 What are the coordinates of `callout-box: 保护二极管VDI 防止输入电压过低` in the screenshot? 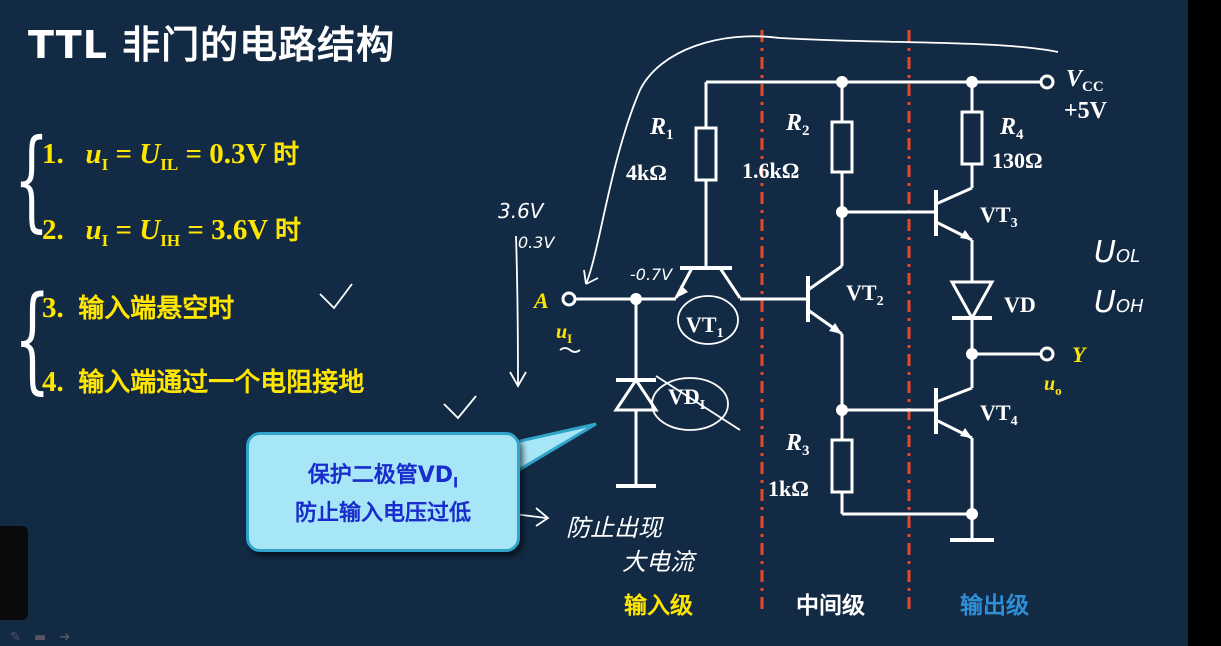 It's located at (383, 492).